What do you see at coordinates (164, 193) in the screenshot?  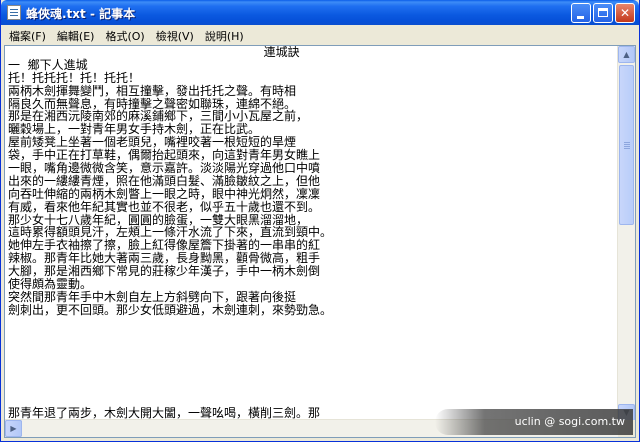 I see `text-line: 向吞吐伸縮的兩柄木劍瞥上一眼之時，眼中神光炯然，凜凜` at bounding box center [164, 193].